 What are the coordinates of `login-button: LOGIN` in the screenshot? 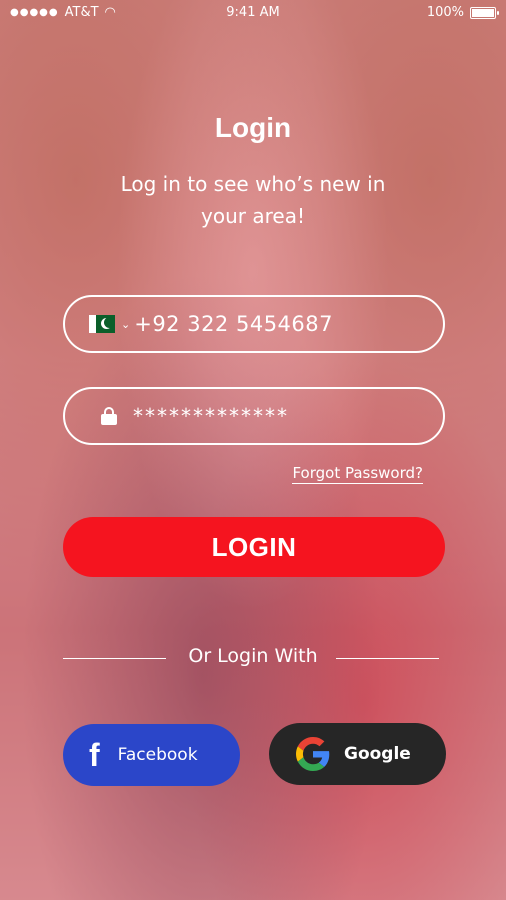 It's located at (254, 547).